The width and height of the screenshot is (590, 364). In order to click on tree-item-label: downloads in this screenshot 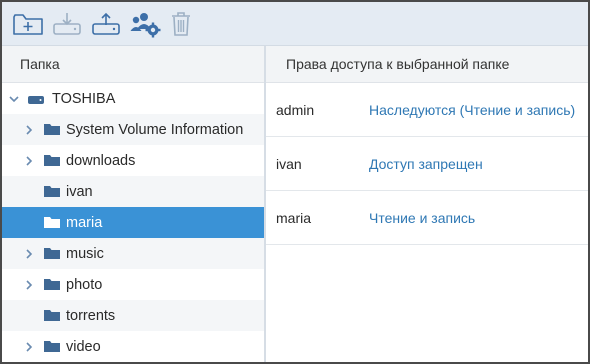, I will do `click(101, 160)`.